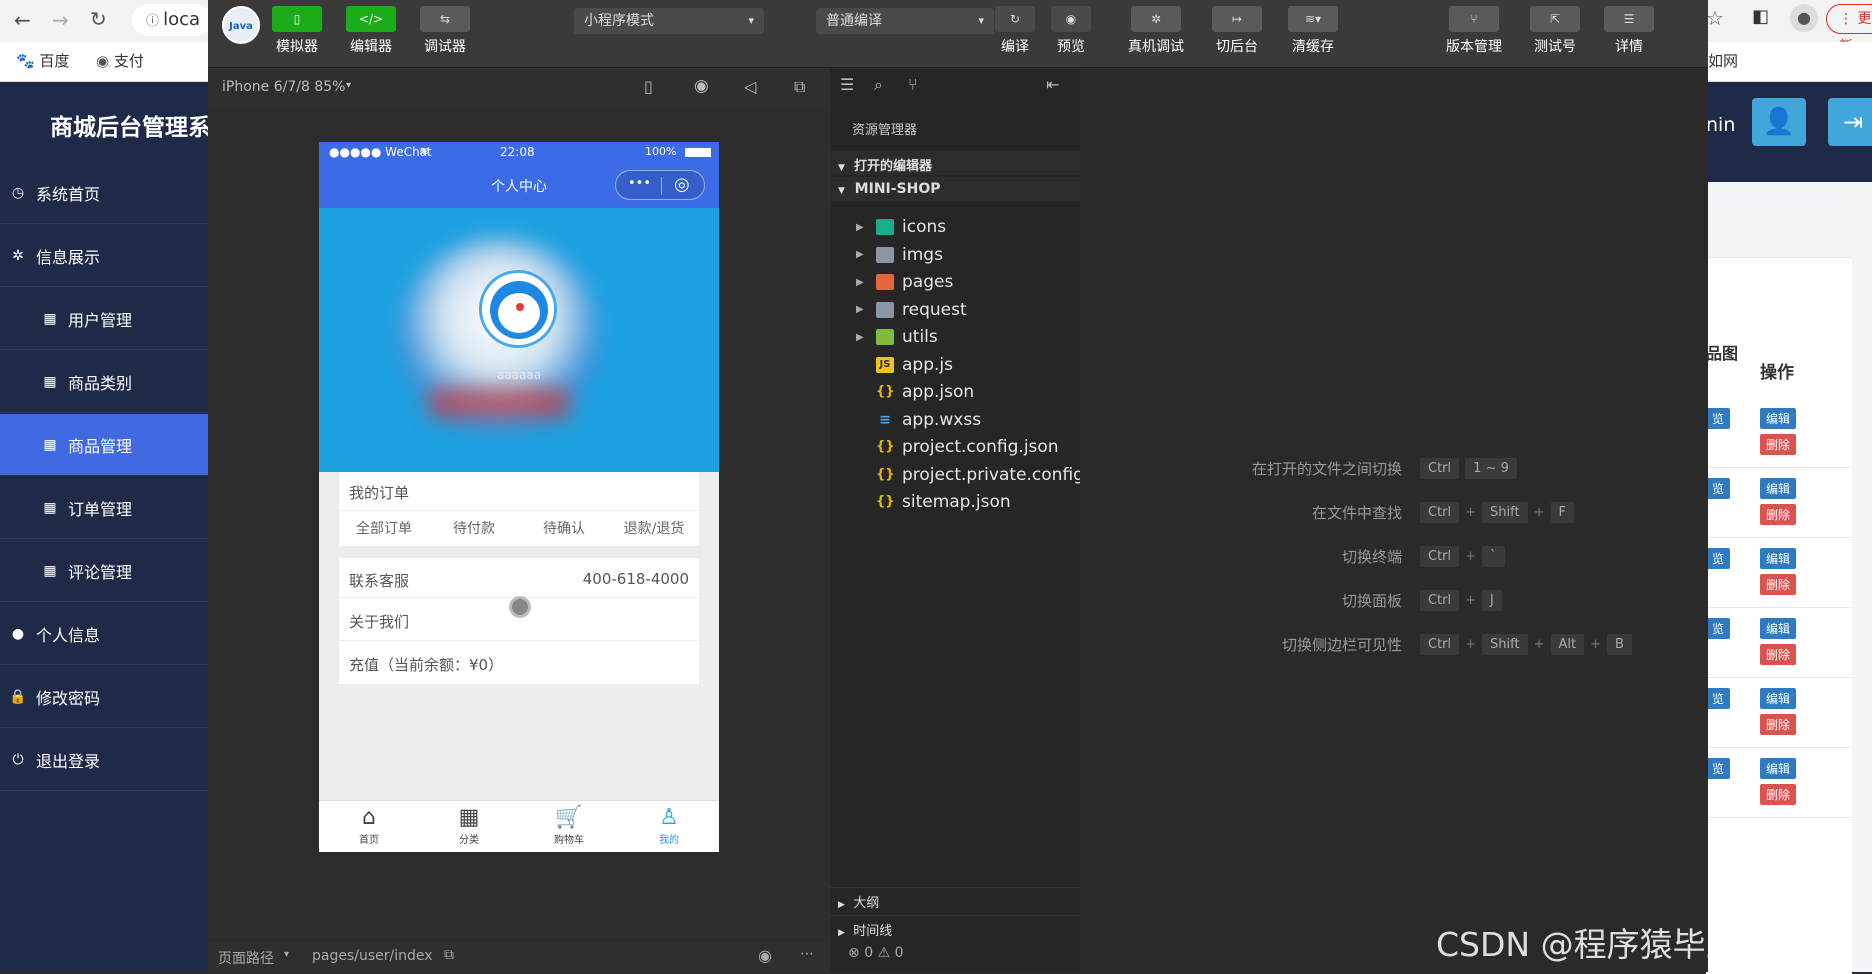  I want to click on address-bar: ⓘ loca, so click(172, 20).